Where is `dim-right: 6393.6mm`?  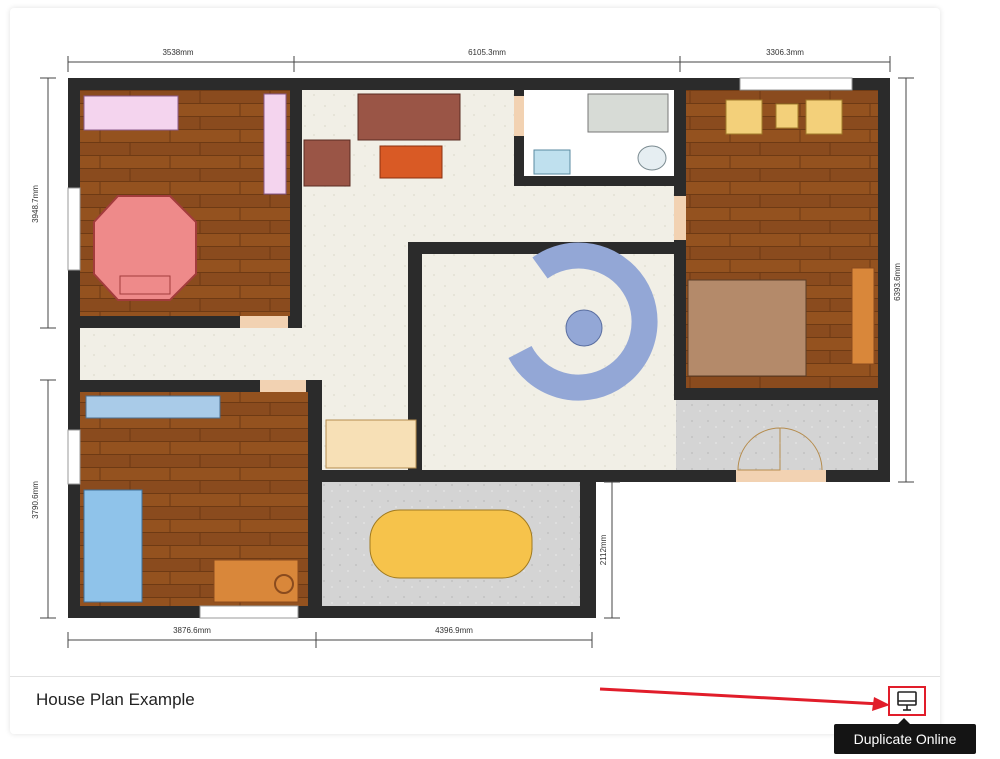
dim-right: 6393.6mm is located at coordinates (897, 282).